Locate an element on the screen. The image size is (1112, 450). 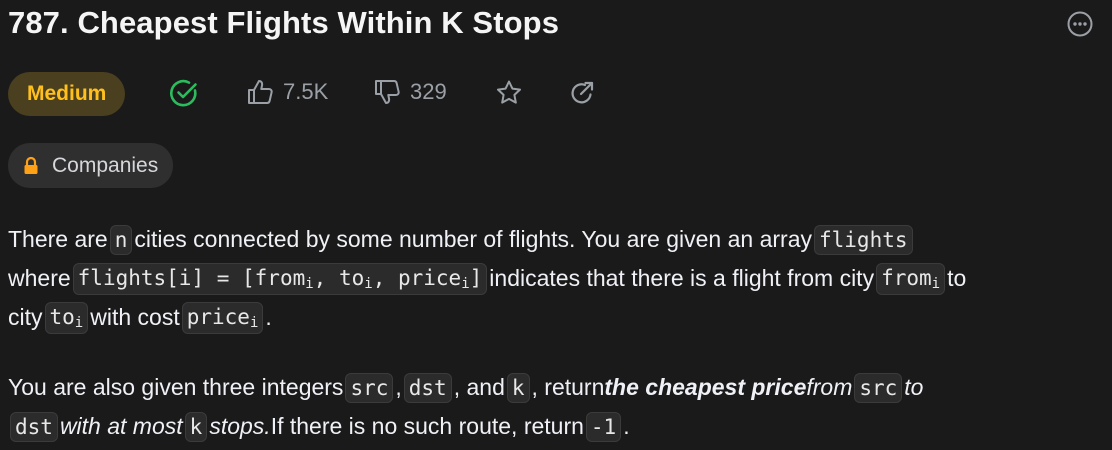
code-flights: flights is located at coordinates (863, 239).